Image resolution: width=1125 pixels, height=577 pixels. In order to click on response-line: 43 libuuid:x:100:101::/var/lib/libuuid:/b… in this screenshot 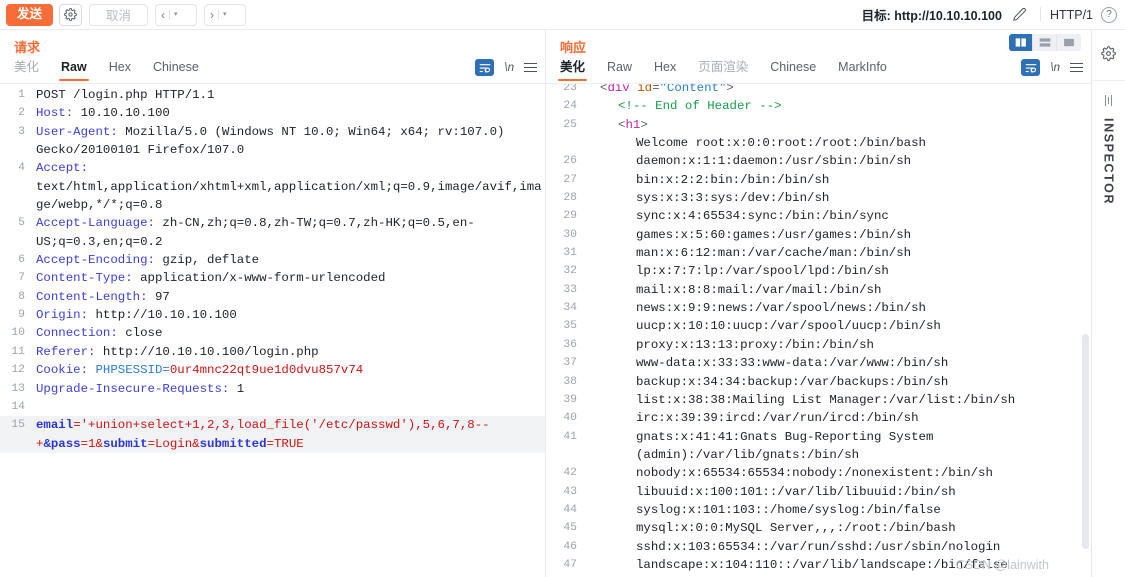, I will do `click(818, 492)`.